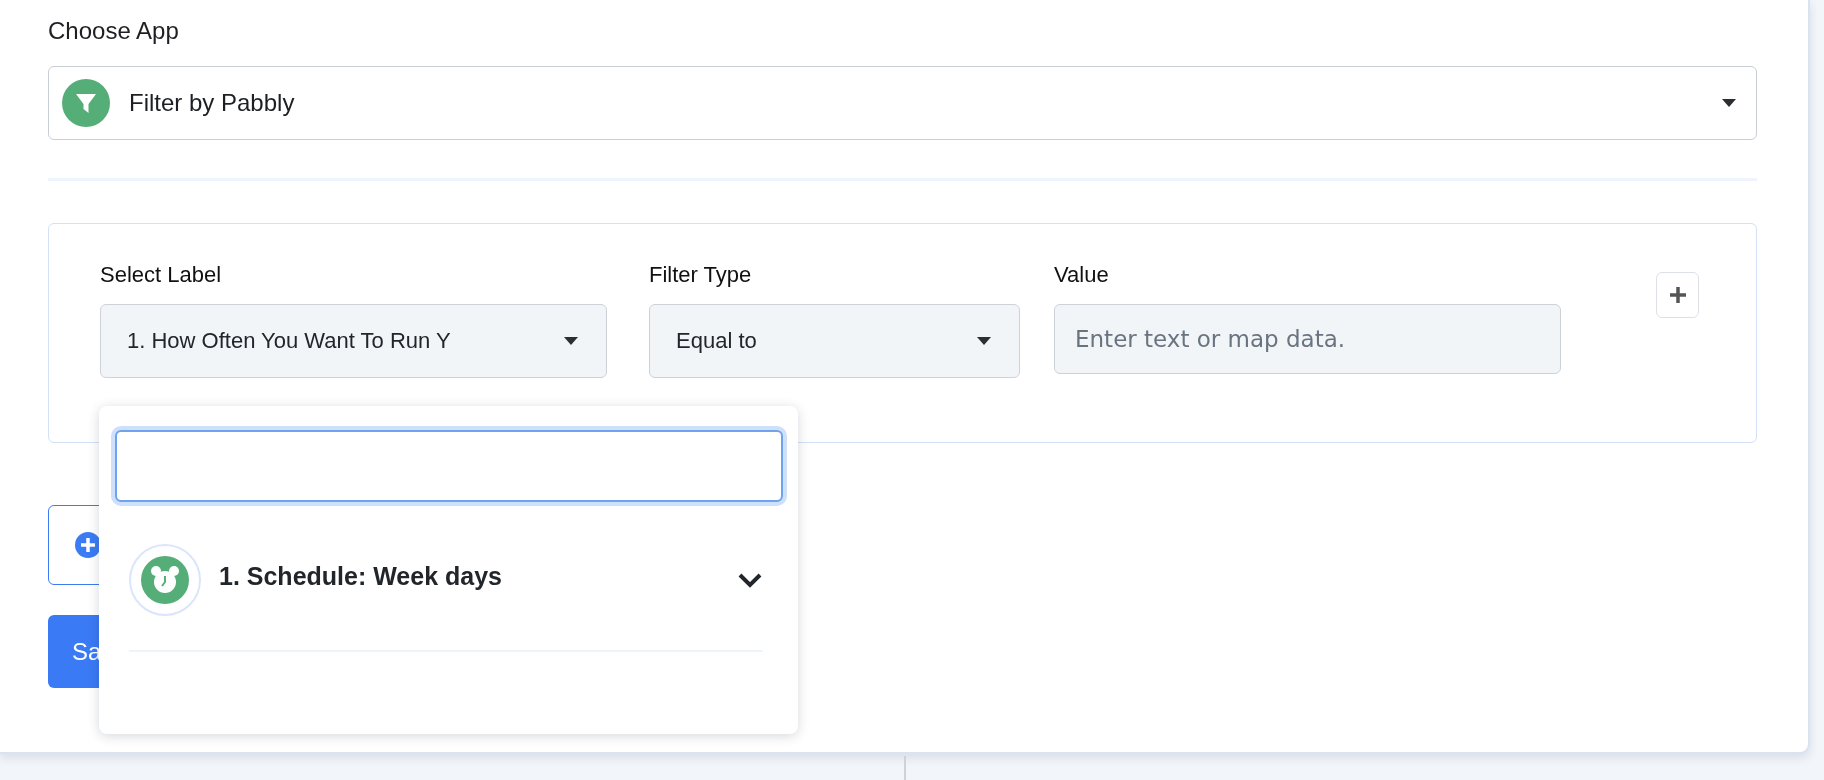 The width and height of the screenshot is (1824, 780). I want to click on select-field: 1. How Often You Want To Run Y, so click(353, 341).